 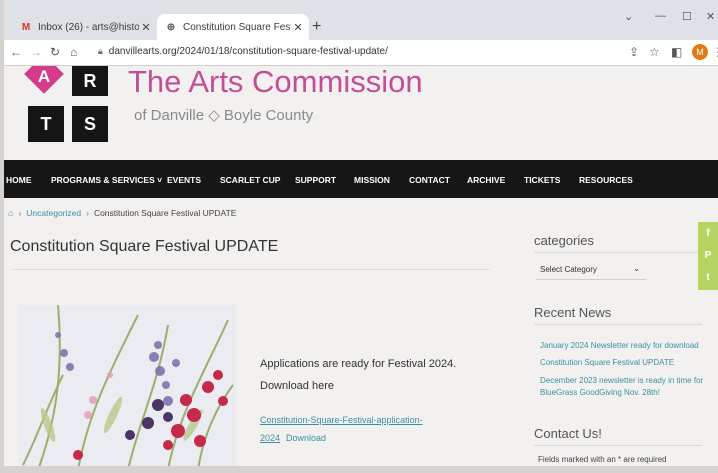 I want to click on pinterest-icon: P, so click(x=708, y=255).